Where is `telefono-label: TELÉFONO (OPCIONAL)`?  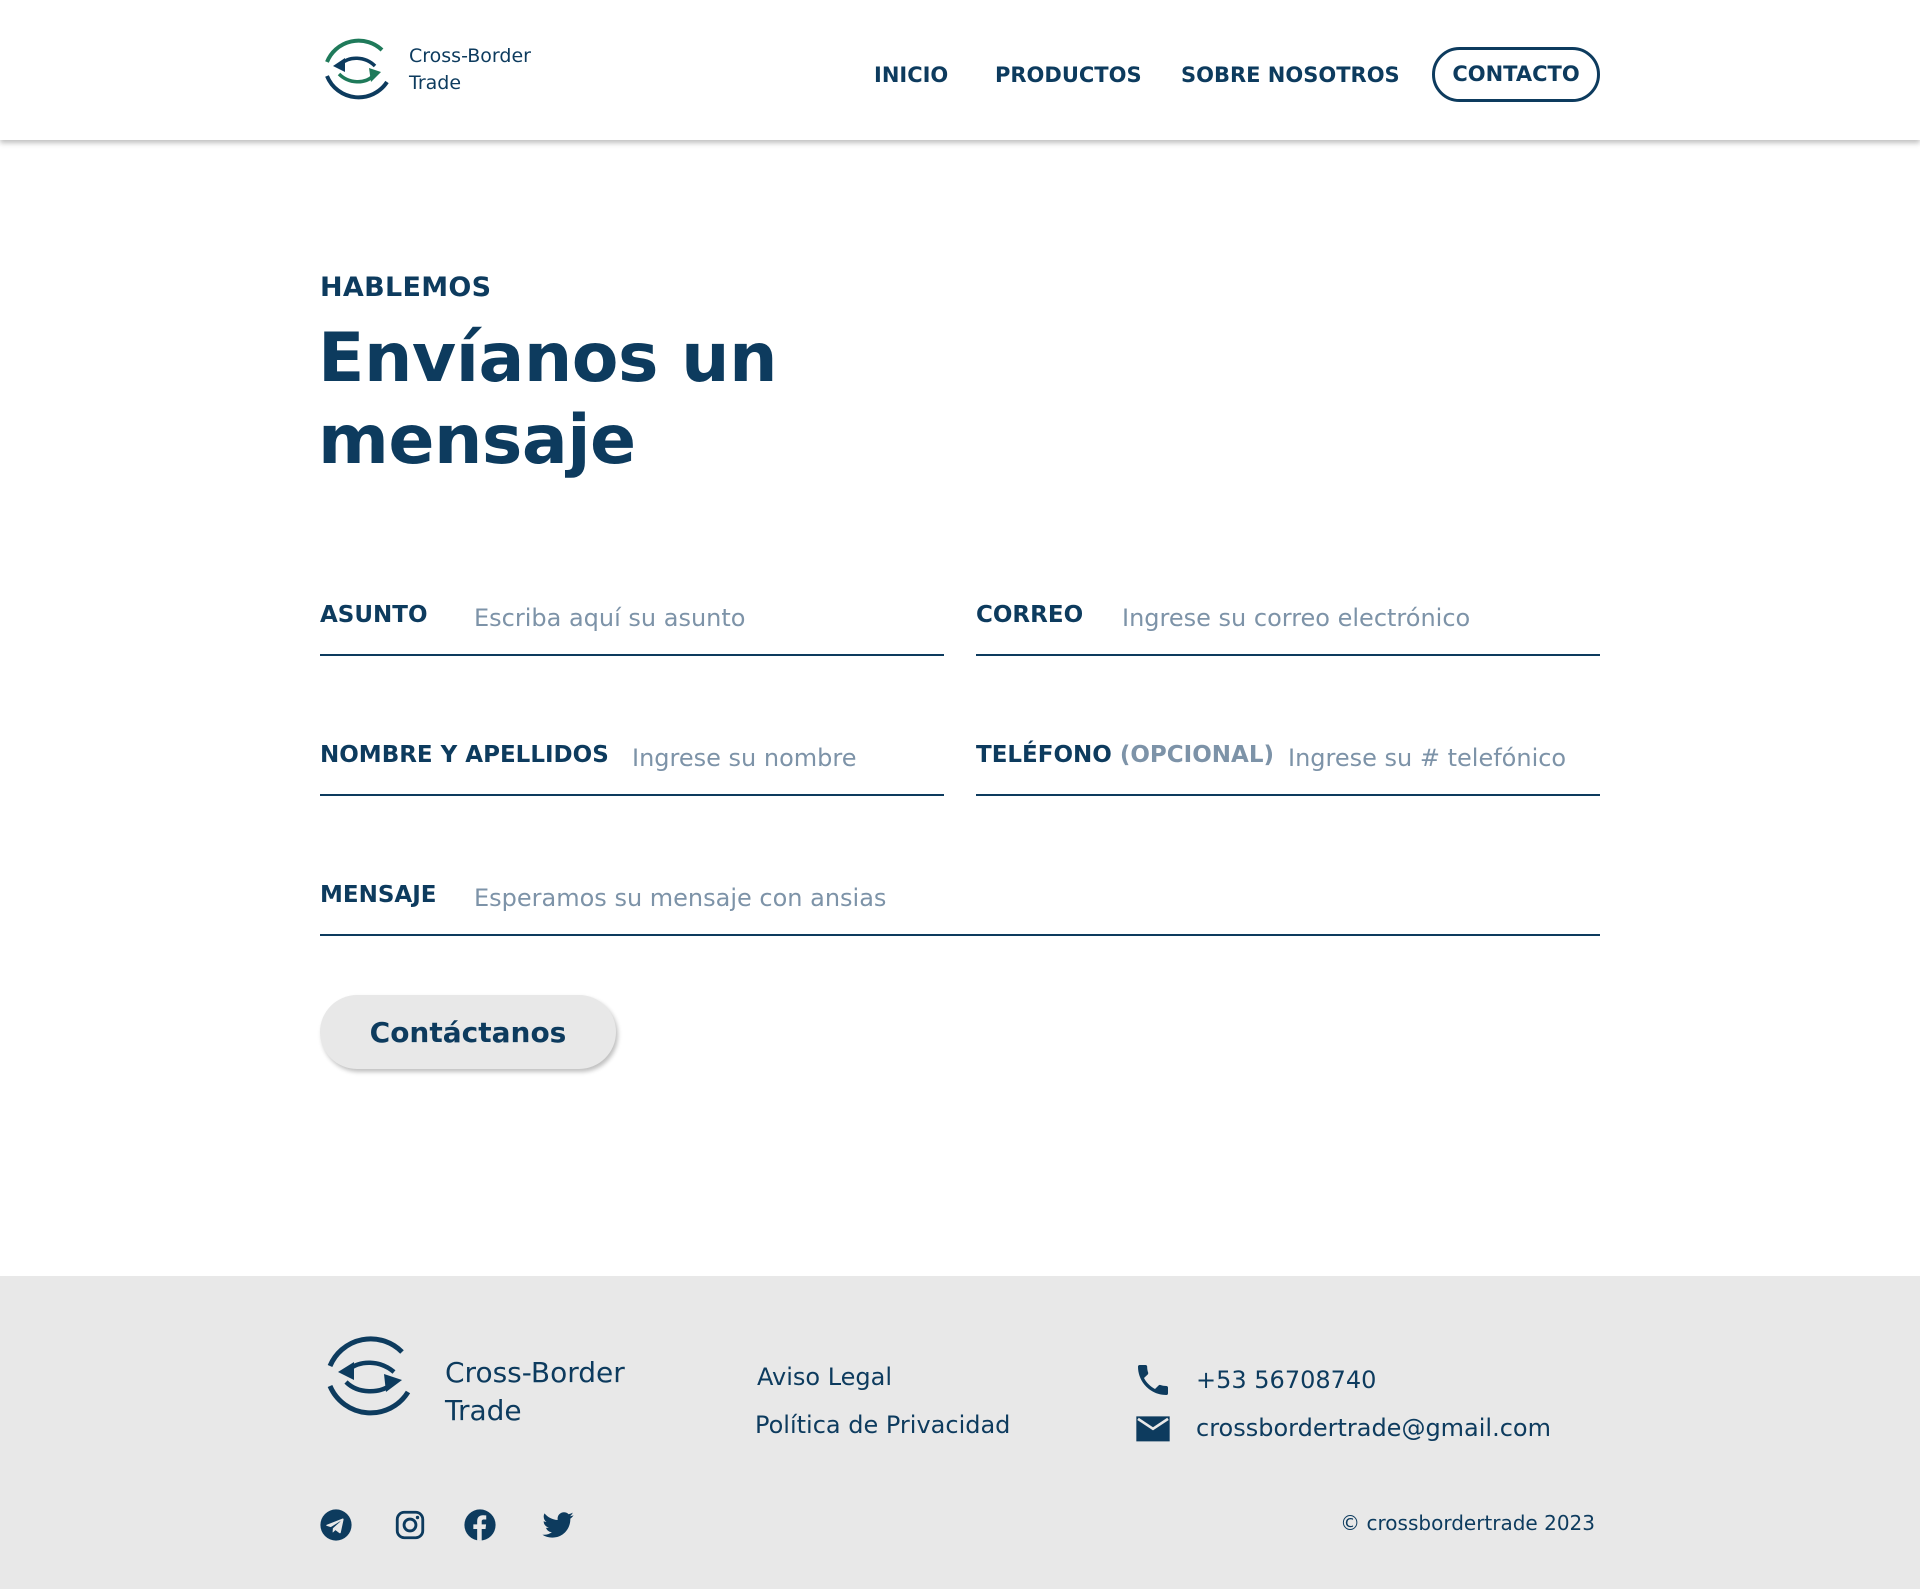 telefono-label: TELÉFONO (OPCIONAL) is located at coordinates (1125, 755).